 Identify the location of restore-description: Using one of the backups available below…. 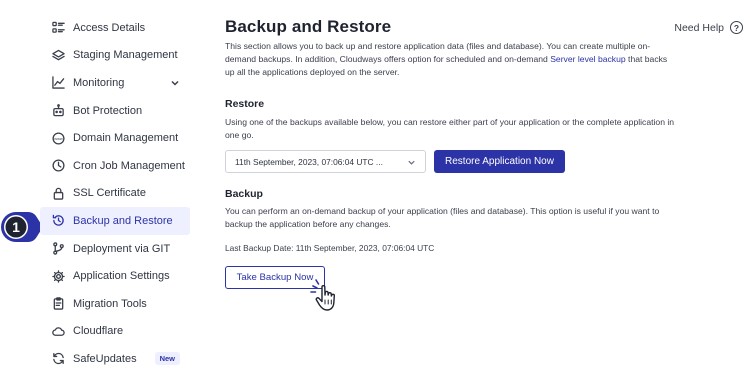
(450, 129).